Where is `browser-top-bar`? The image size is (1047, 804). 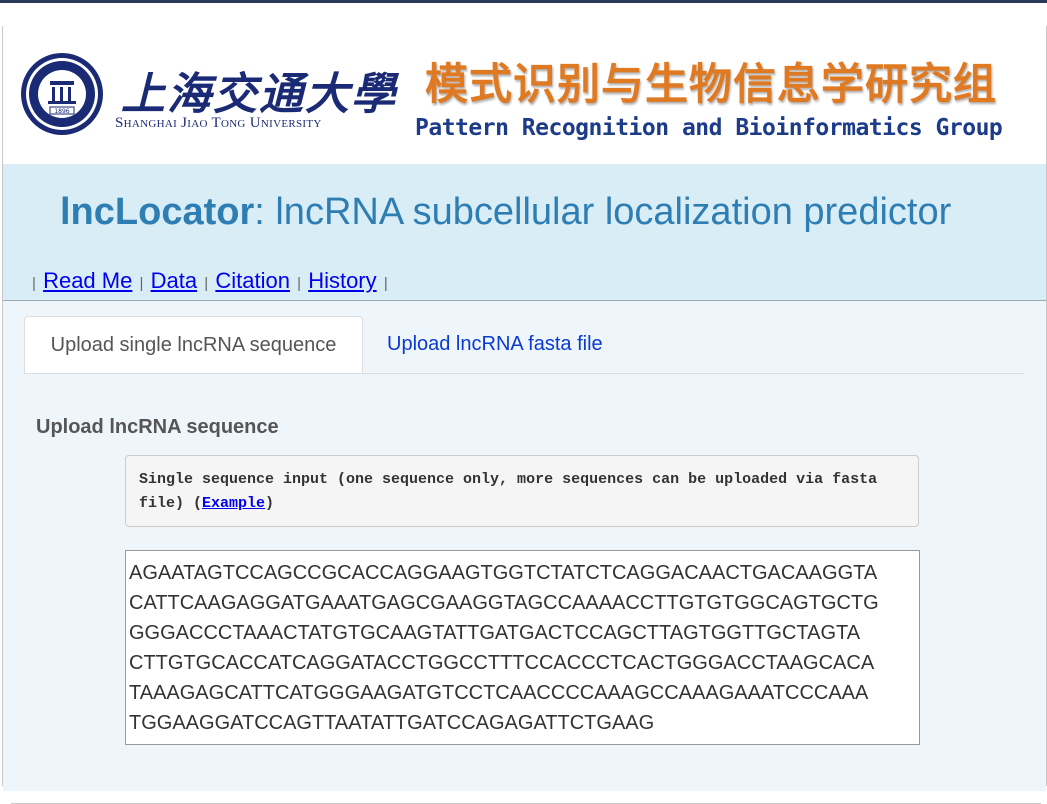 browser-top-bar is located at coordinates (523, 1).